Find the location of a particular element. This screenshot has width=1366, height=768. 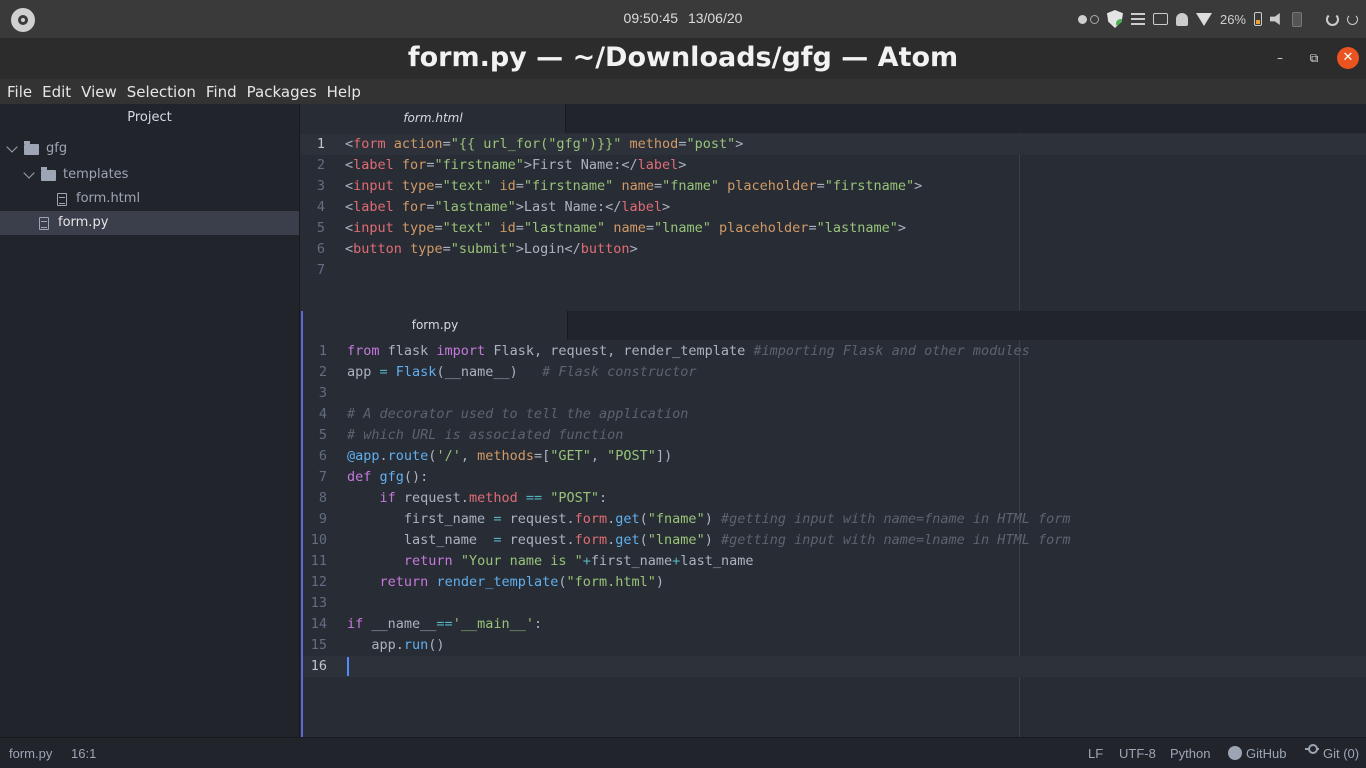

tree-file-label: form.html is located at coordinates (108, 198).